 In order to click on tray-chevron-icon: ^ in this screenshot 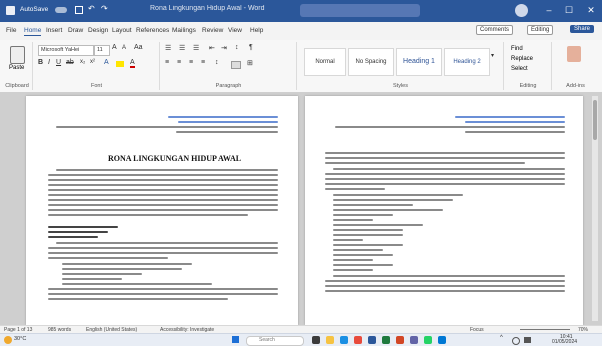, I will do `click(501, 338)`.